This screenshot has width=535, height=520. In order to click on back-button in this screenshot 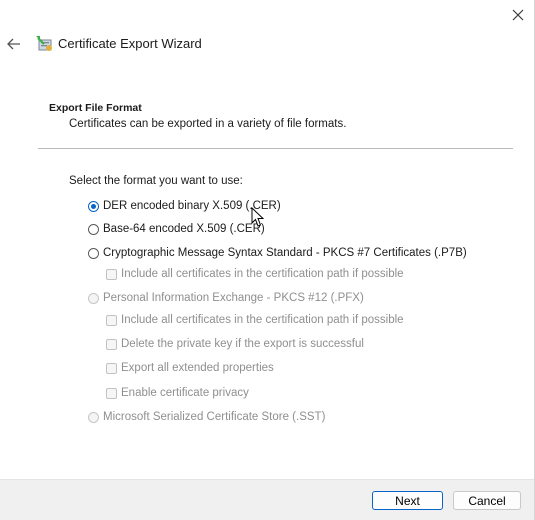, I will do `click(14, 44)`.